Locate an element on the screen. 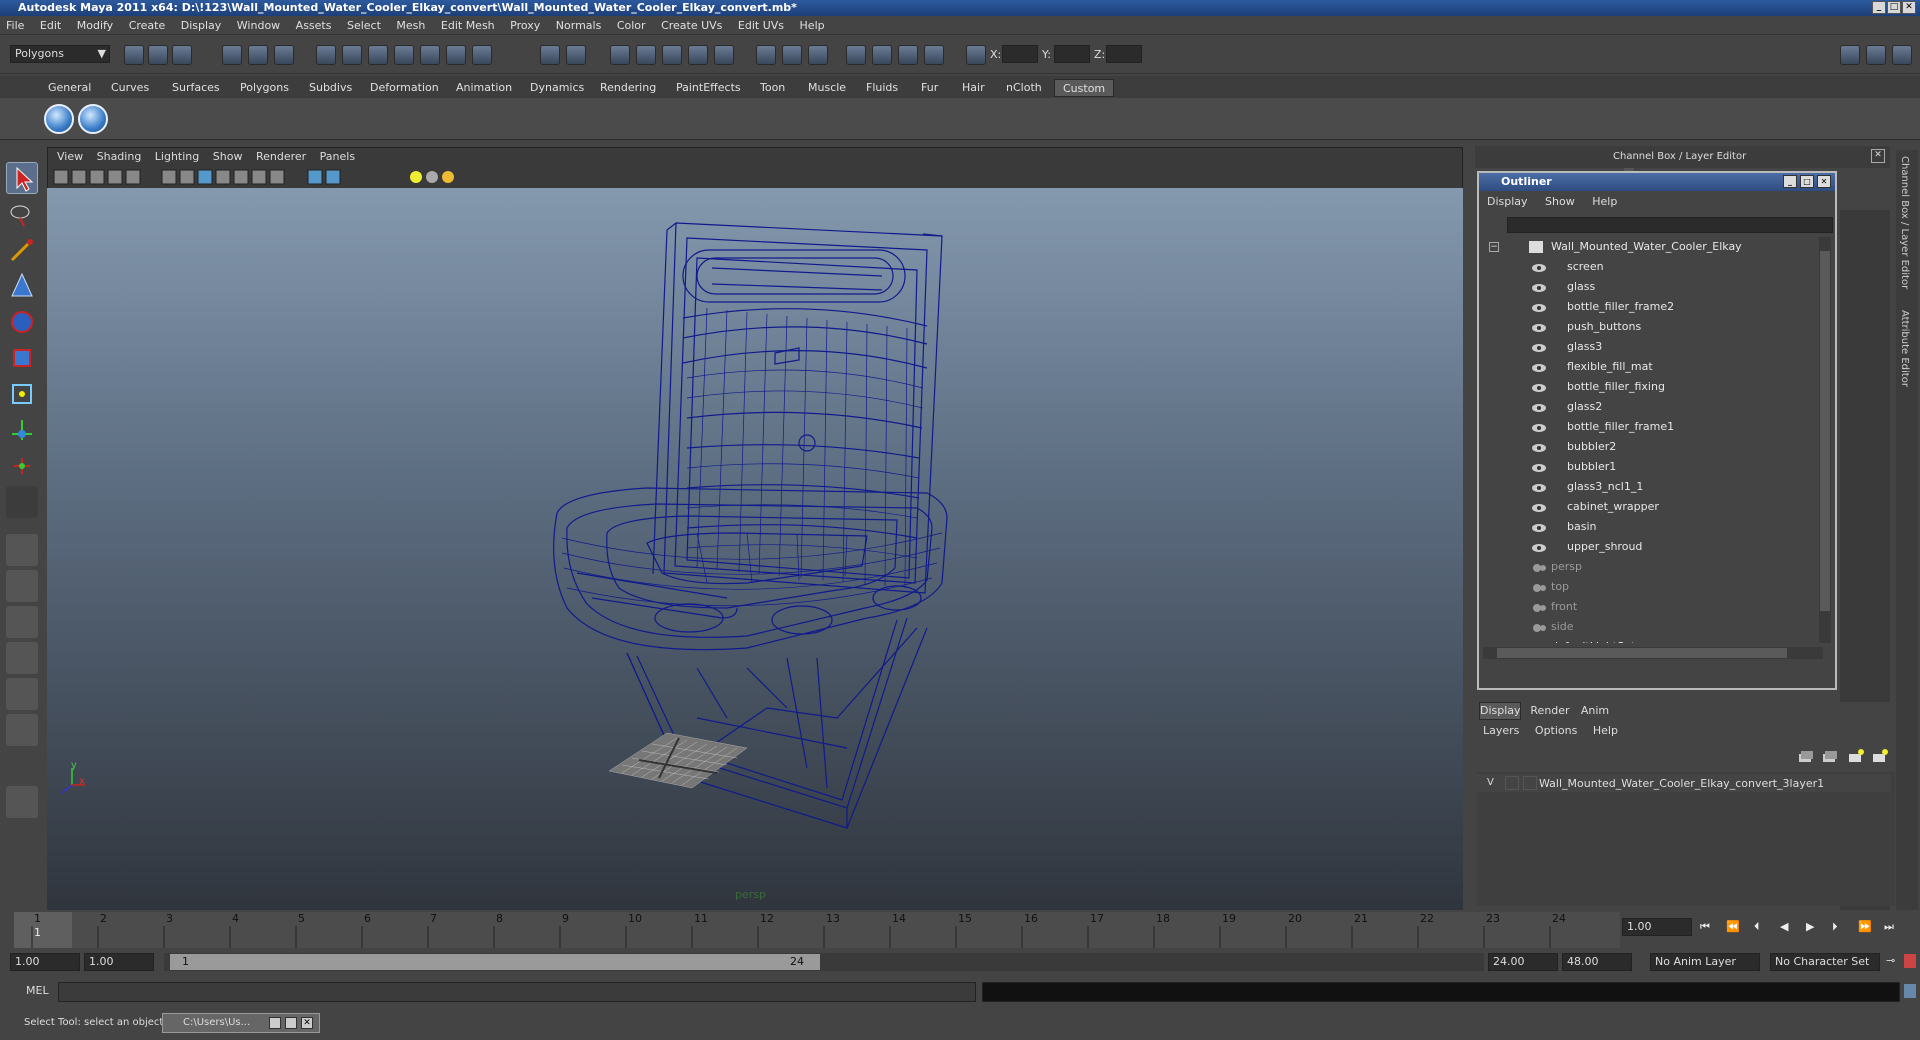 The width and height of the screenshot is (1920, 1040). outliner-menu-show: Show is located at coordinates (1560, 201).